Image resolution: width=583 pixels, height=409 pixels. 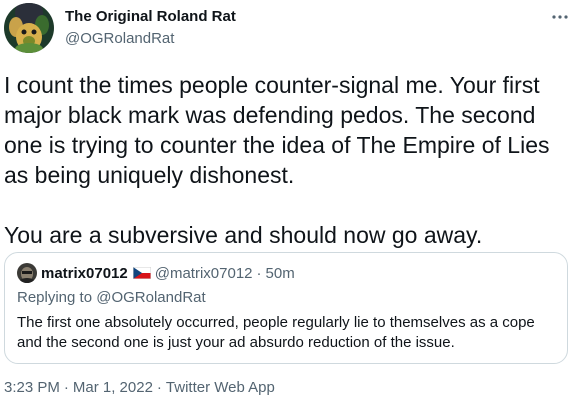 I want to click on quoted-tweet-header: matrix07012 @matrix07012 · 50m, so click(x=156, y=273).